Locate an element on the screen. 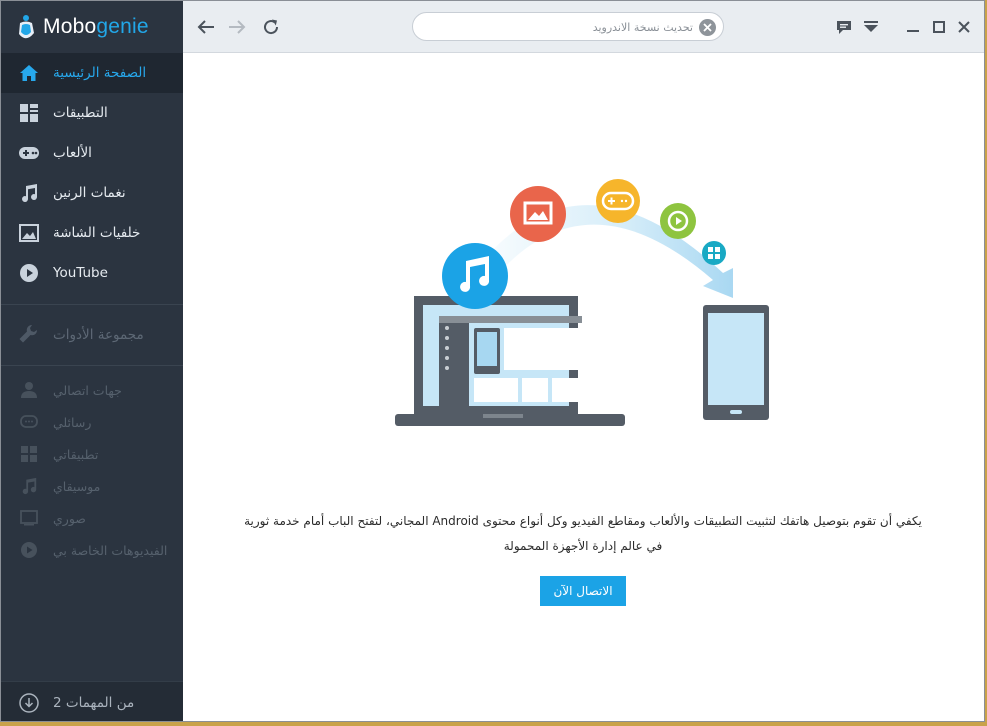 This screenshot has height=726, width=987. sidebar-item-label: مجموعة الأدوات is located at coordinates (98, 335).